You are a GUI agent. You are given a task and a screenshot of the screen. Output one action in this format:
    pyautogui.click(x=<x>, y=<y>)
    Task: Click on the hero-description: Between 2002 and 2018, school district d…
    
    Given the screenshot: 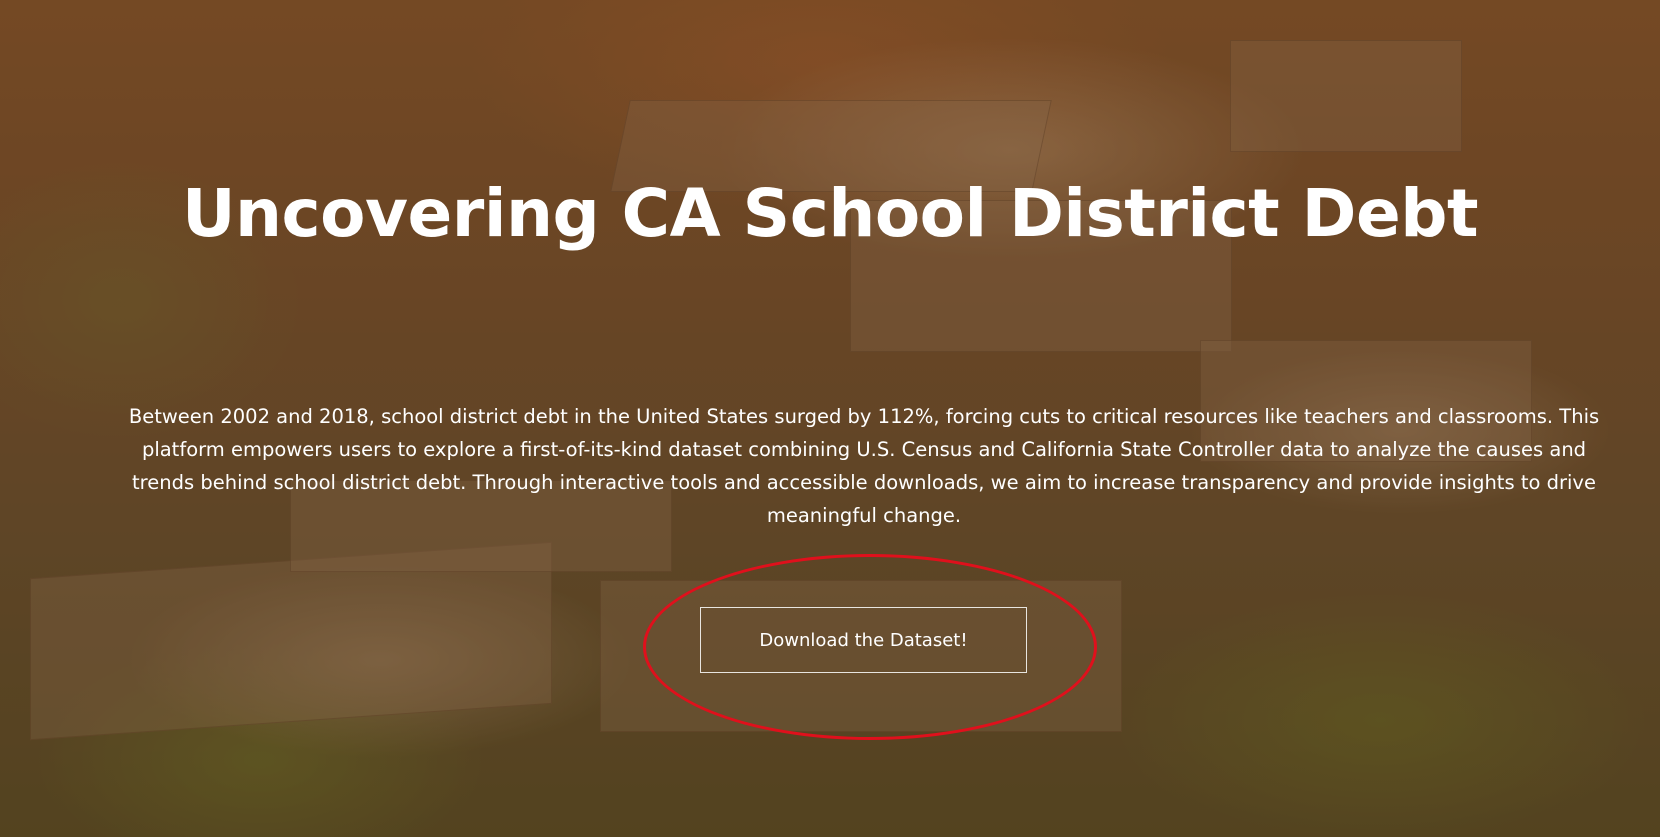 What is the action you would take?
    pyautogui.click(x=864, y=466)
    